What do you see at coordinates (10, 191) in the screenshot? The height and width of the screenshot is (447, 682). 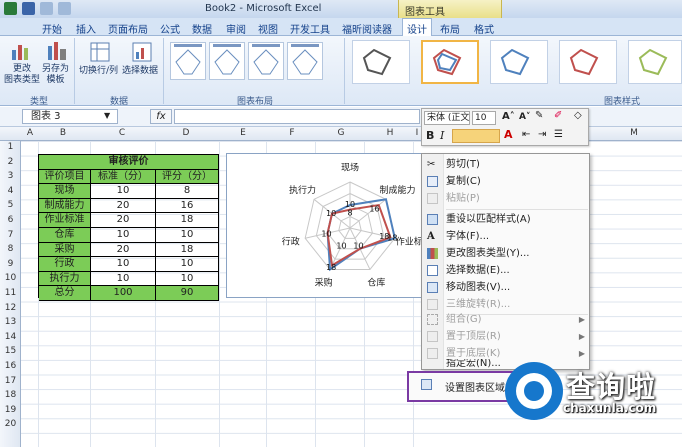 I see `row-header: 4` at bounding box center [10, 191].